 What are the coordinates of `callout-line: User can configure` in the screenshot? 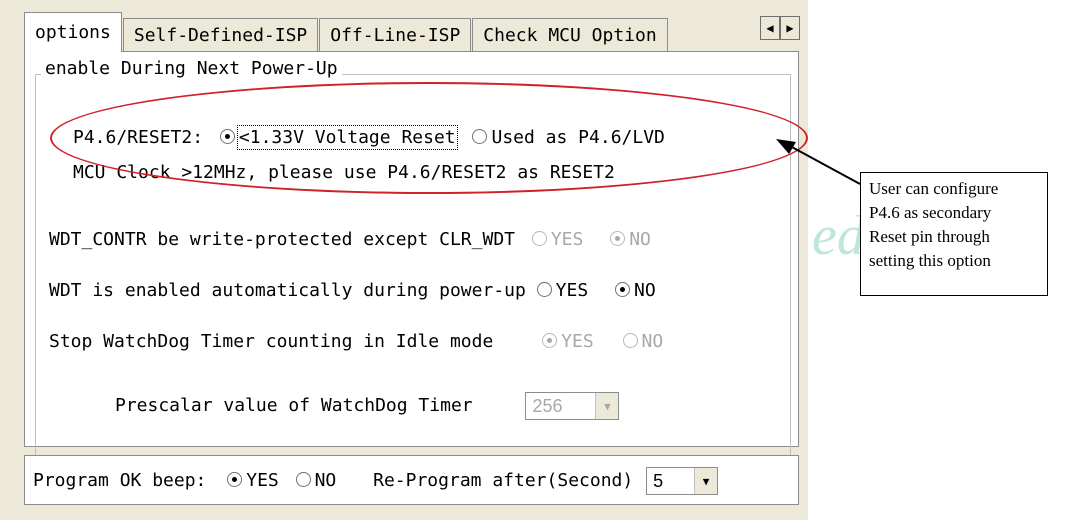 It's located at (934, 188).